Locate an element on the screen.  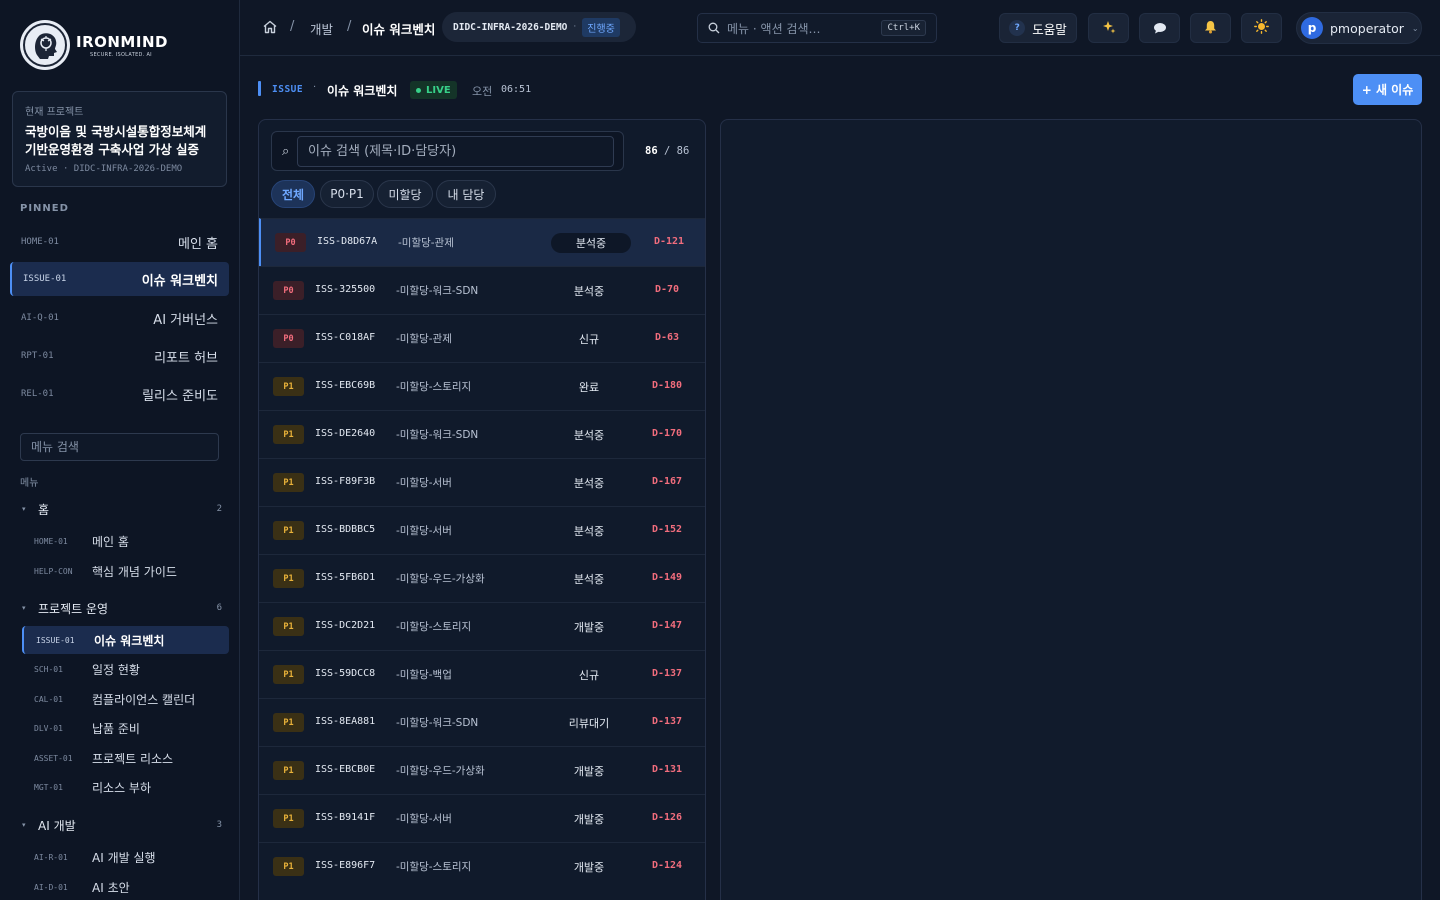
table-row: P1 ISS-EBCB0E -미할당-우드-가상화 개발중 D-131 is located at coordinates (482, 770).